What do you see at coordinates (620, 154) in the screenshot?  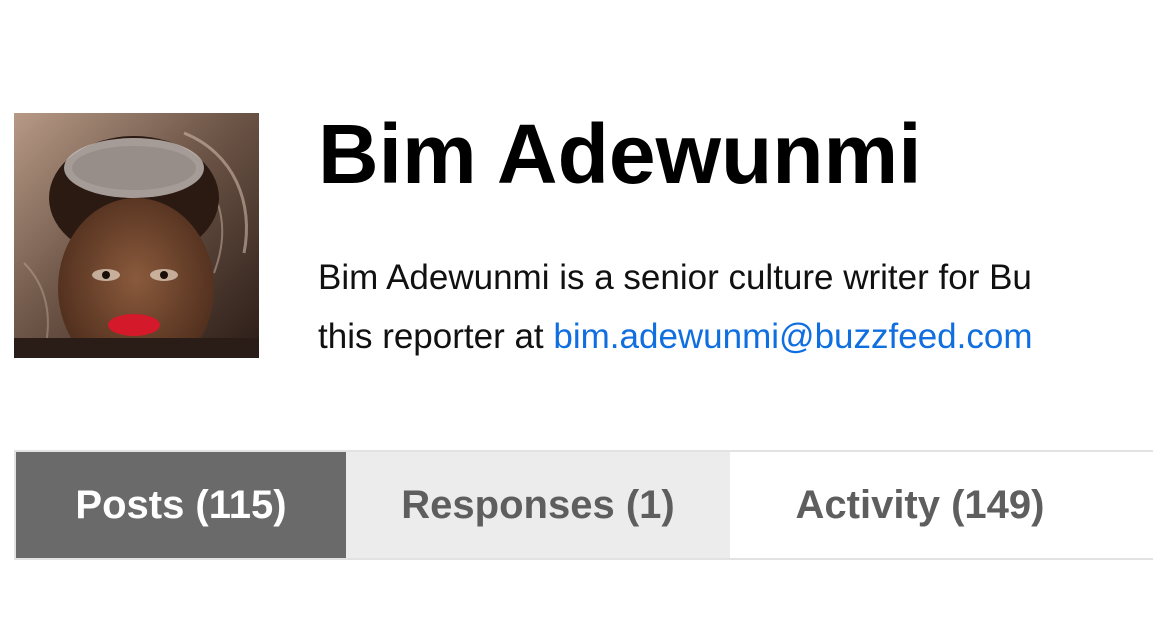 I see `profile-name: Bim Adewunmi` at bounding box center [620, 154].